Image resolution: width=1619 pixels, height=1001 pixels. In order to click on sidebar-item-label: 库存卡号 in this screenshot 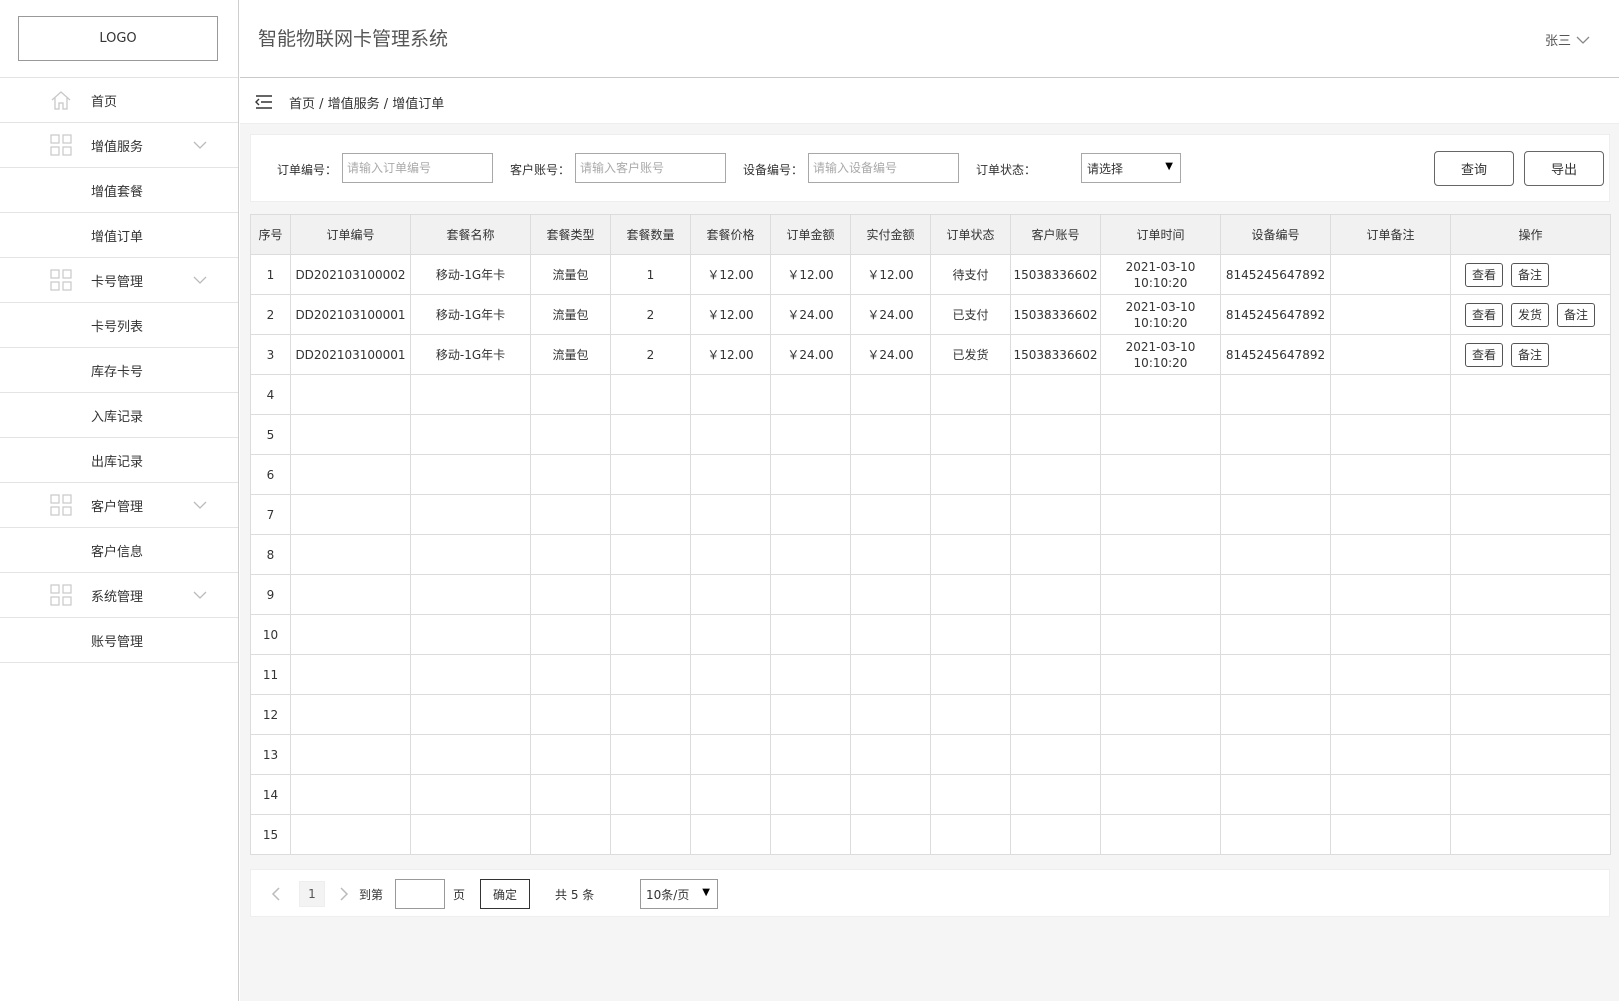, I will do `click(117, 372)`.